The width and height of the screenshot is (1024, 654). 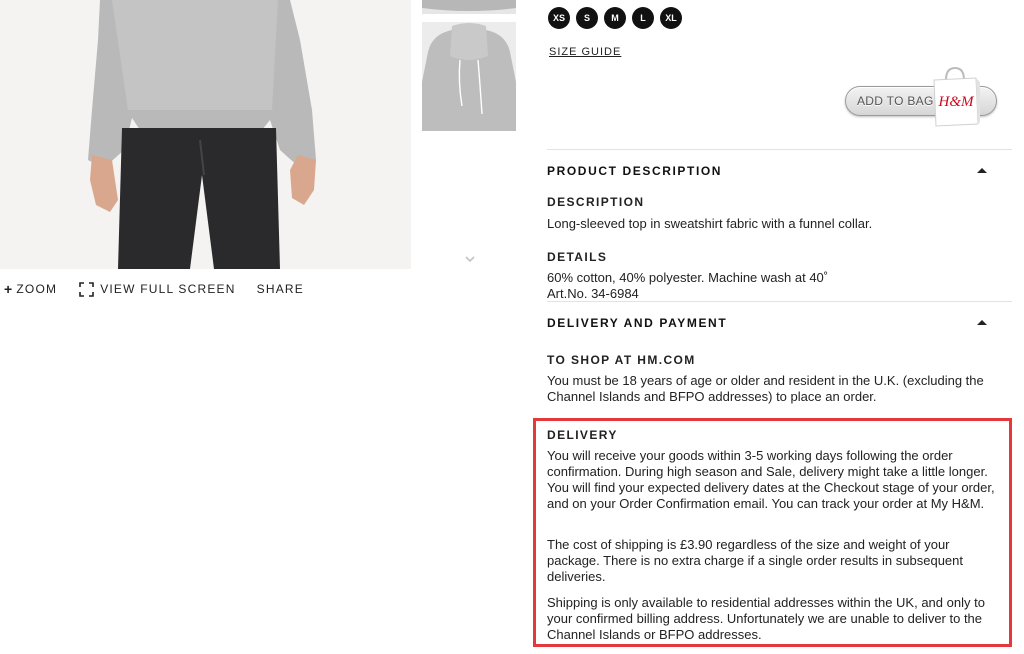 I want to click on plus-icon: +, so click(x=9, y=289).